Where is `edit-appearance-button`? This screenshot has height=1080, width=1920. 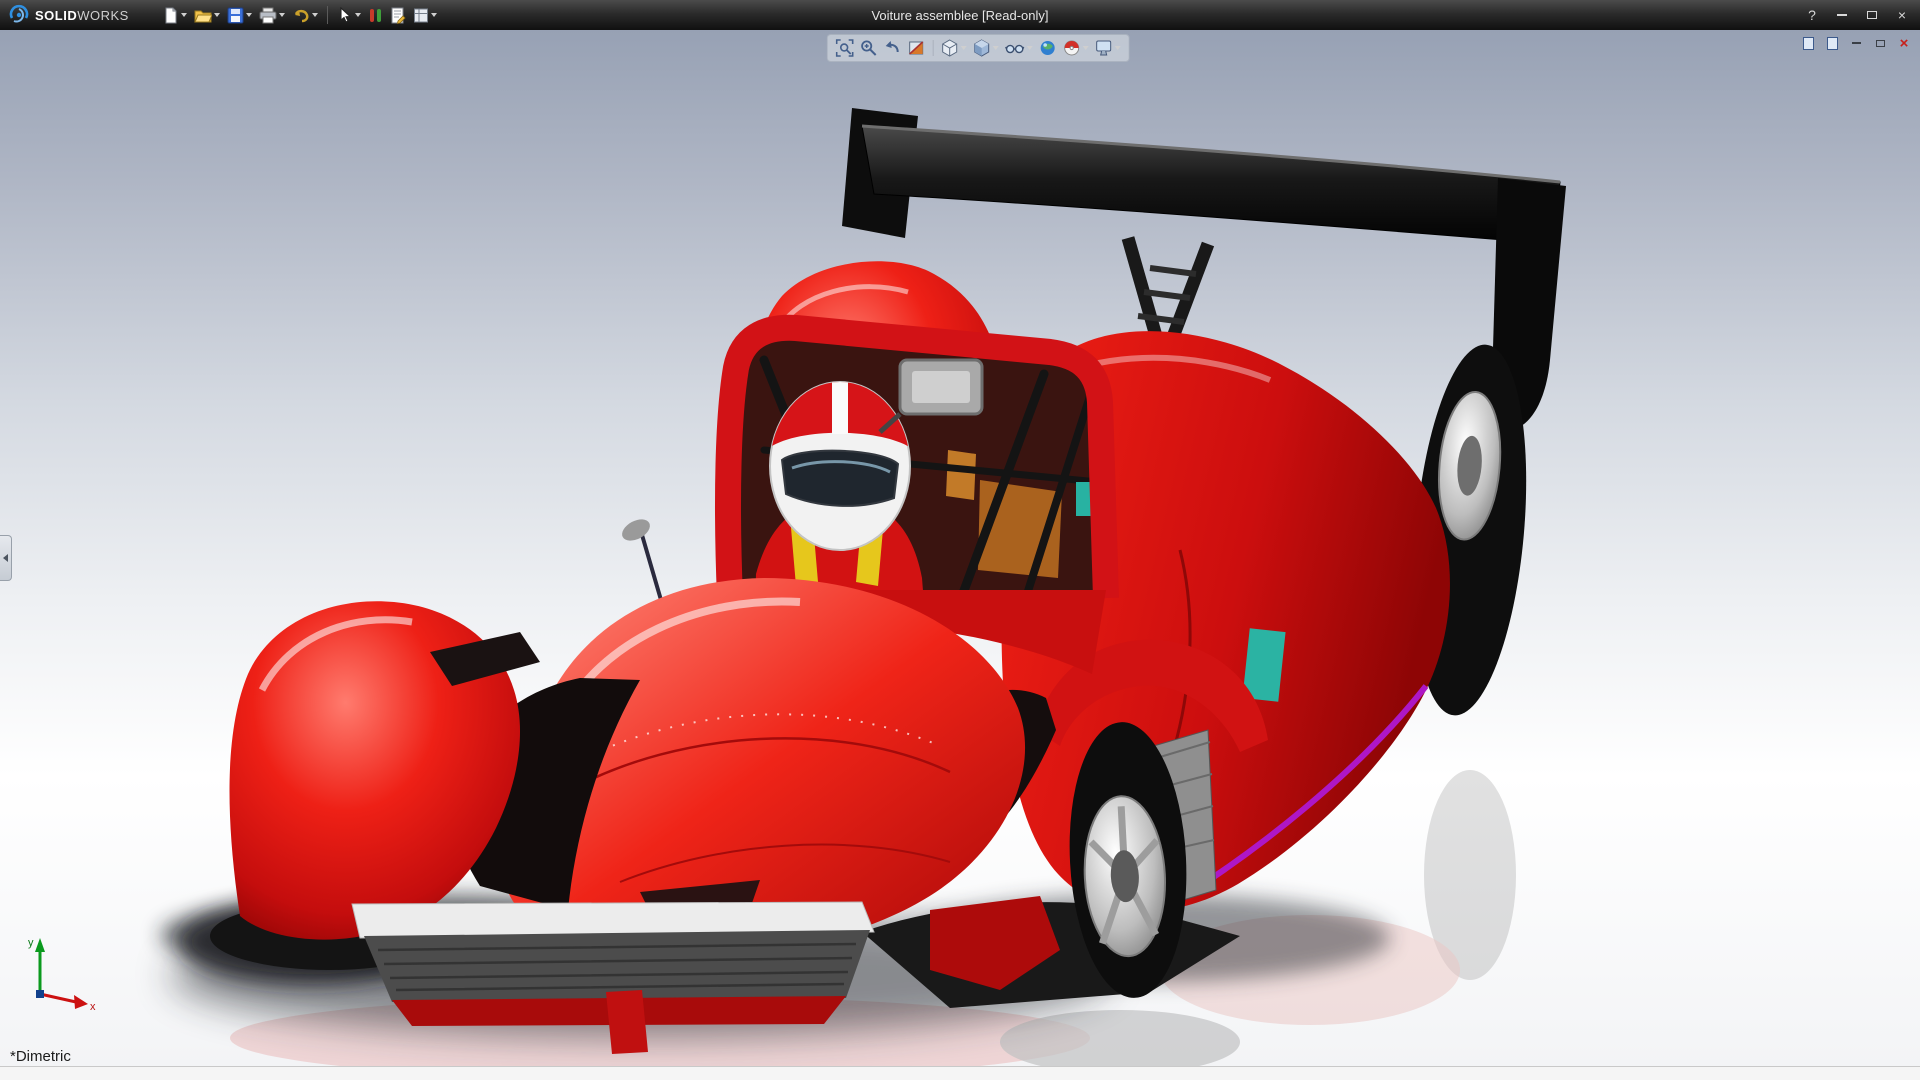
edit-appearance-button is located at coordinates (1048, 48).